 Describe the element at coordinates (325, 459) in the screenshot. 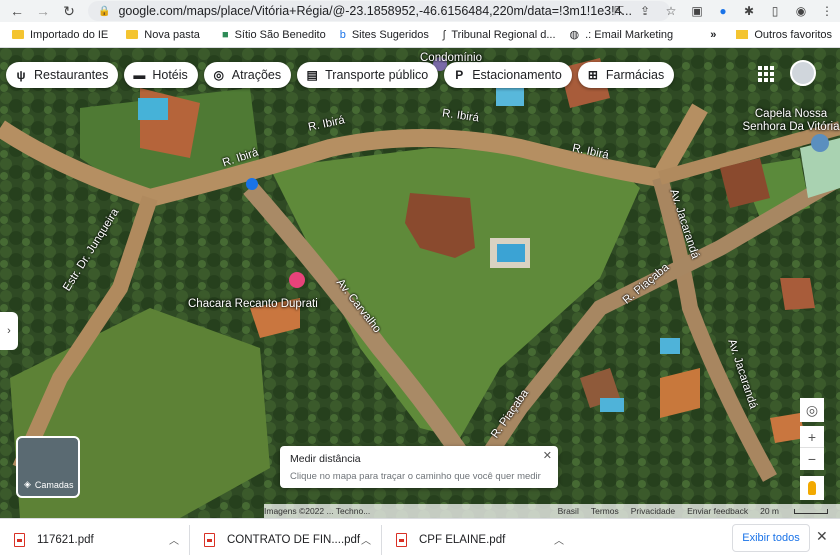

I see `measure-title: Medir distância` at that location.